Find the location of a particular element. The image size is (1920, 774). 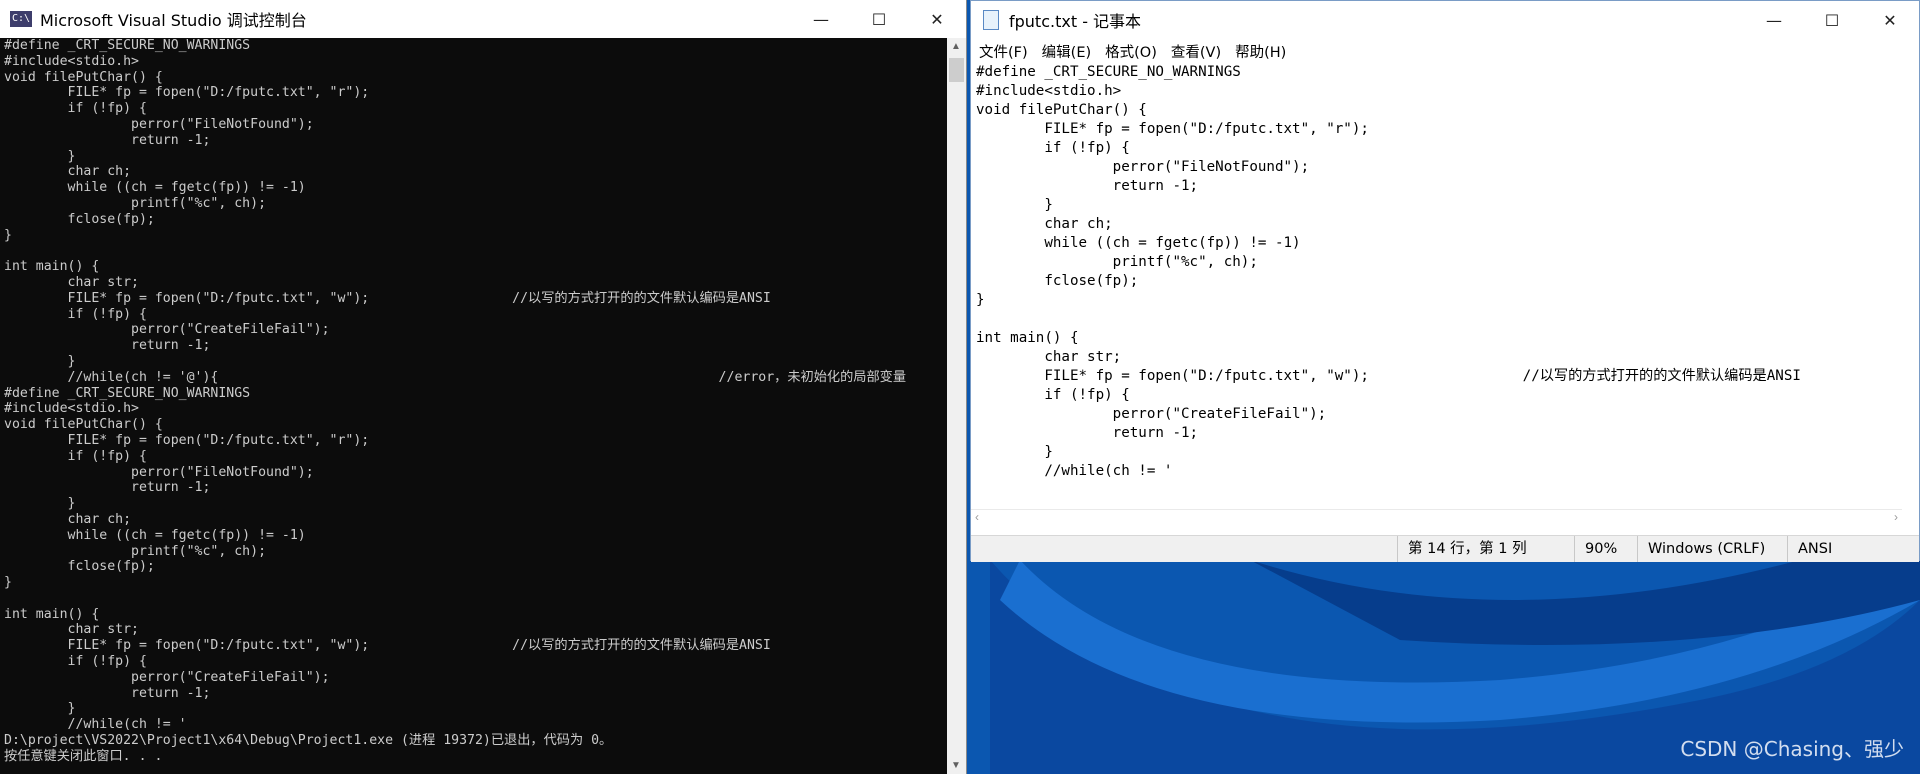

console-title: Microsoft Visual Studio 调试控制台 is located at coordinates (173, 20).